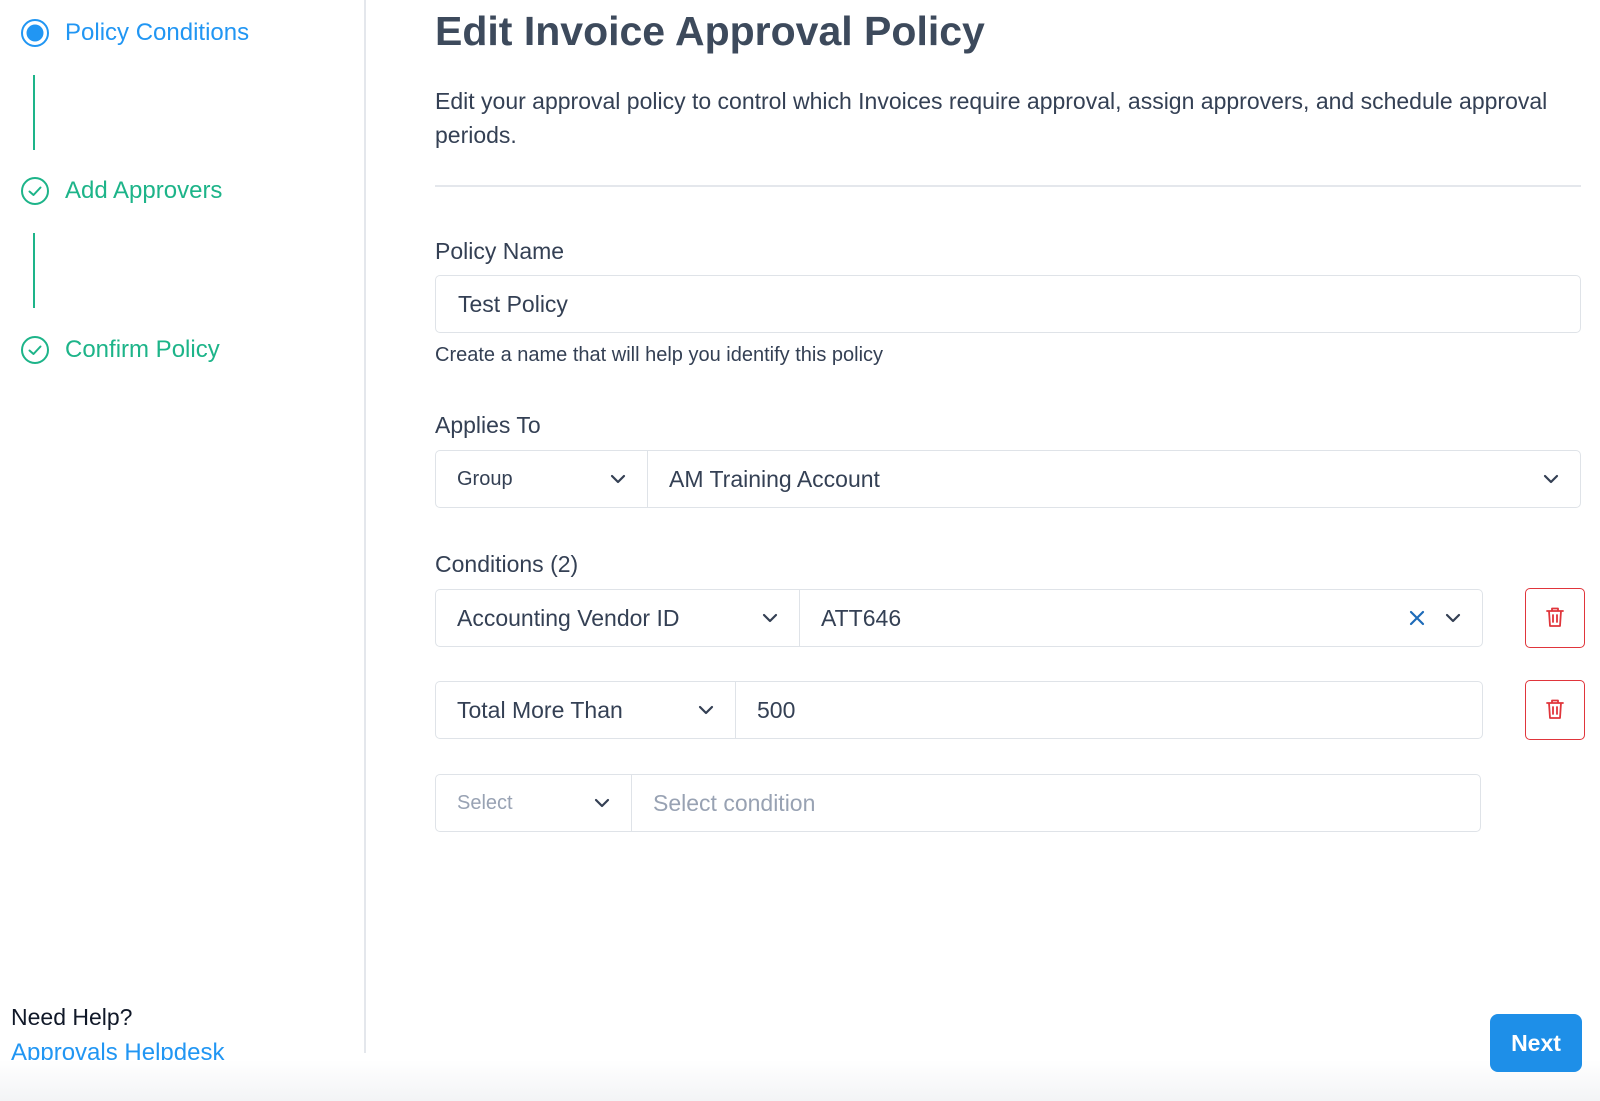  Describe the element at coordinates (1108, 710) in the screenshot. I see `condition-value-input: 500` at that location.